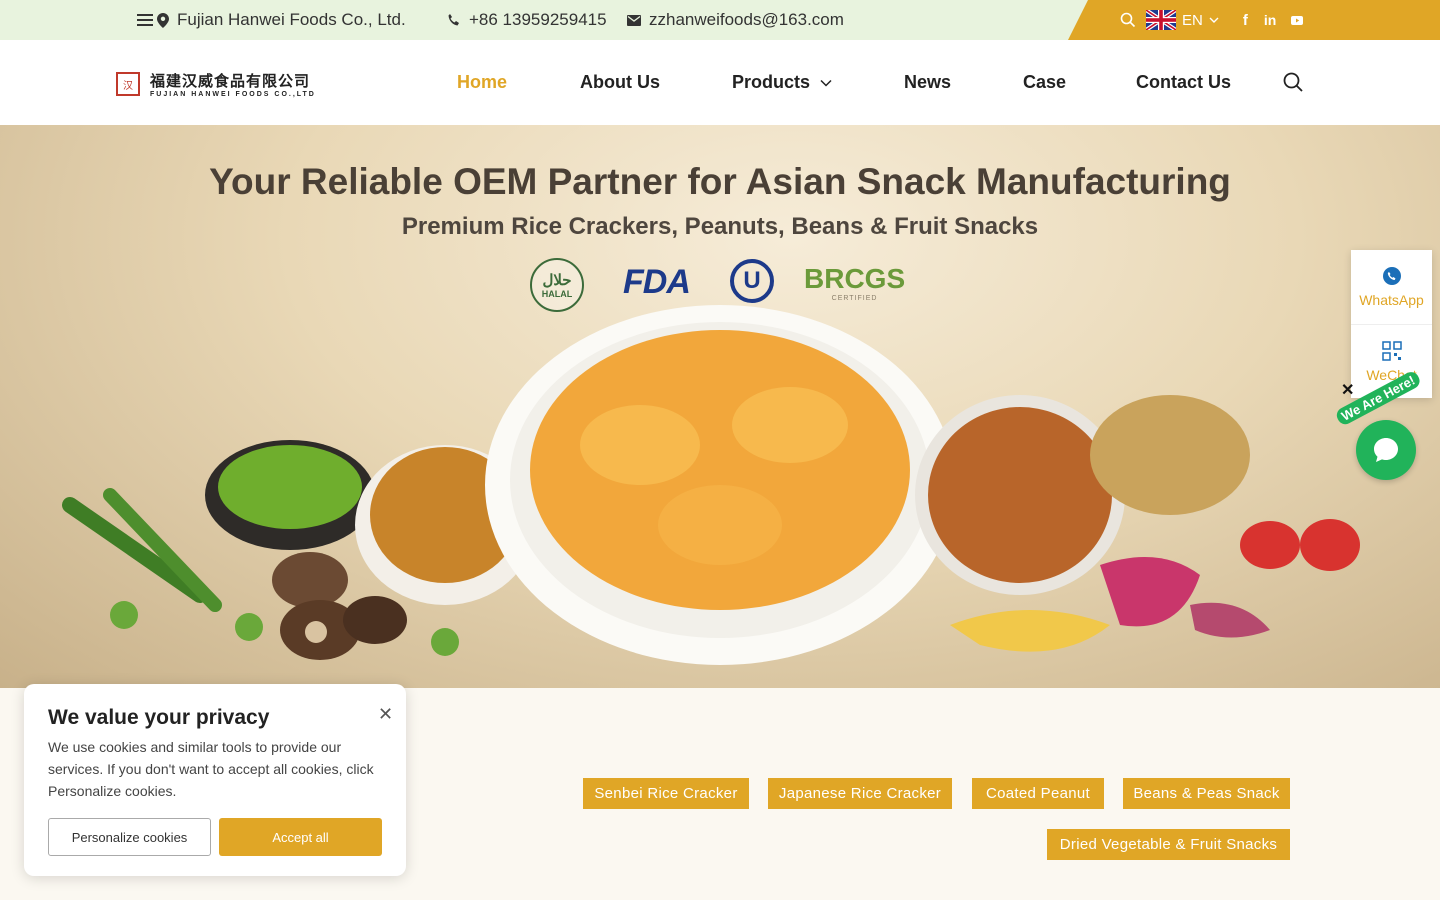 The height and width of the screenshot is (900, 1440). Describe the element at coordinates (145, 20) in the screenshot. I see `menu-icon` at that location.